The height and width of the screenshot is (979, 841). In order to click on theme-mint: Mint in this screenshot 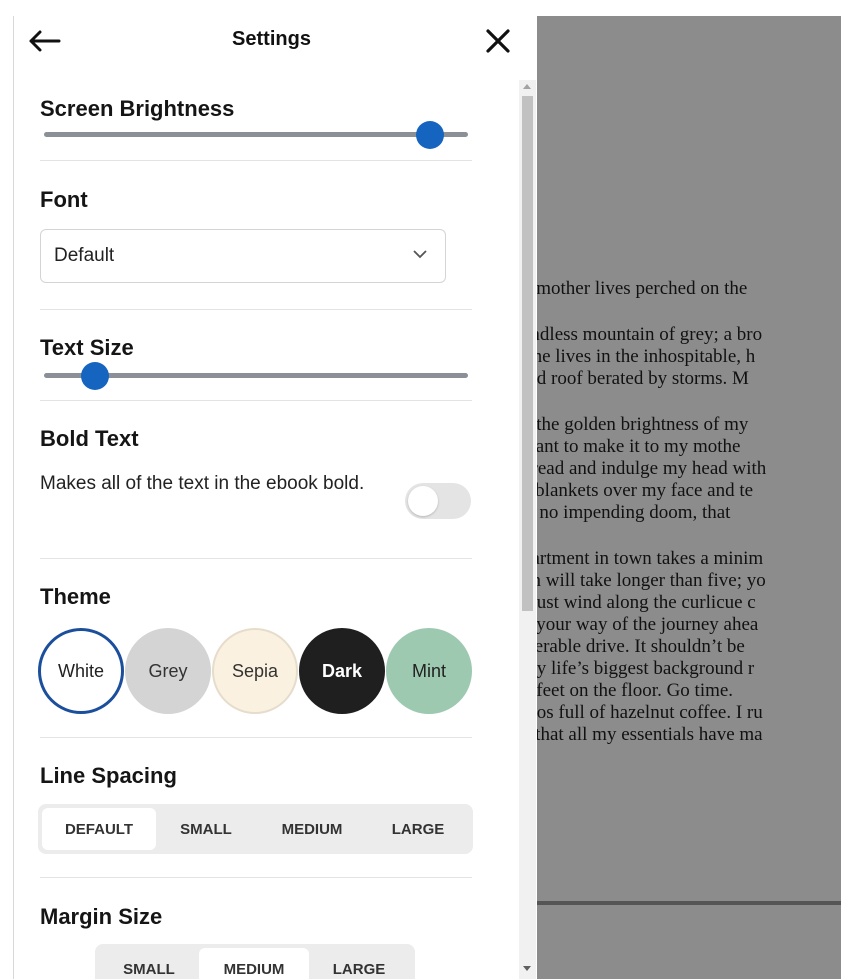, I will do `click(429, 671)`.